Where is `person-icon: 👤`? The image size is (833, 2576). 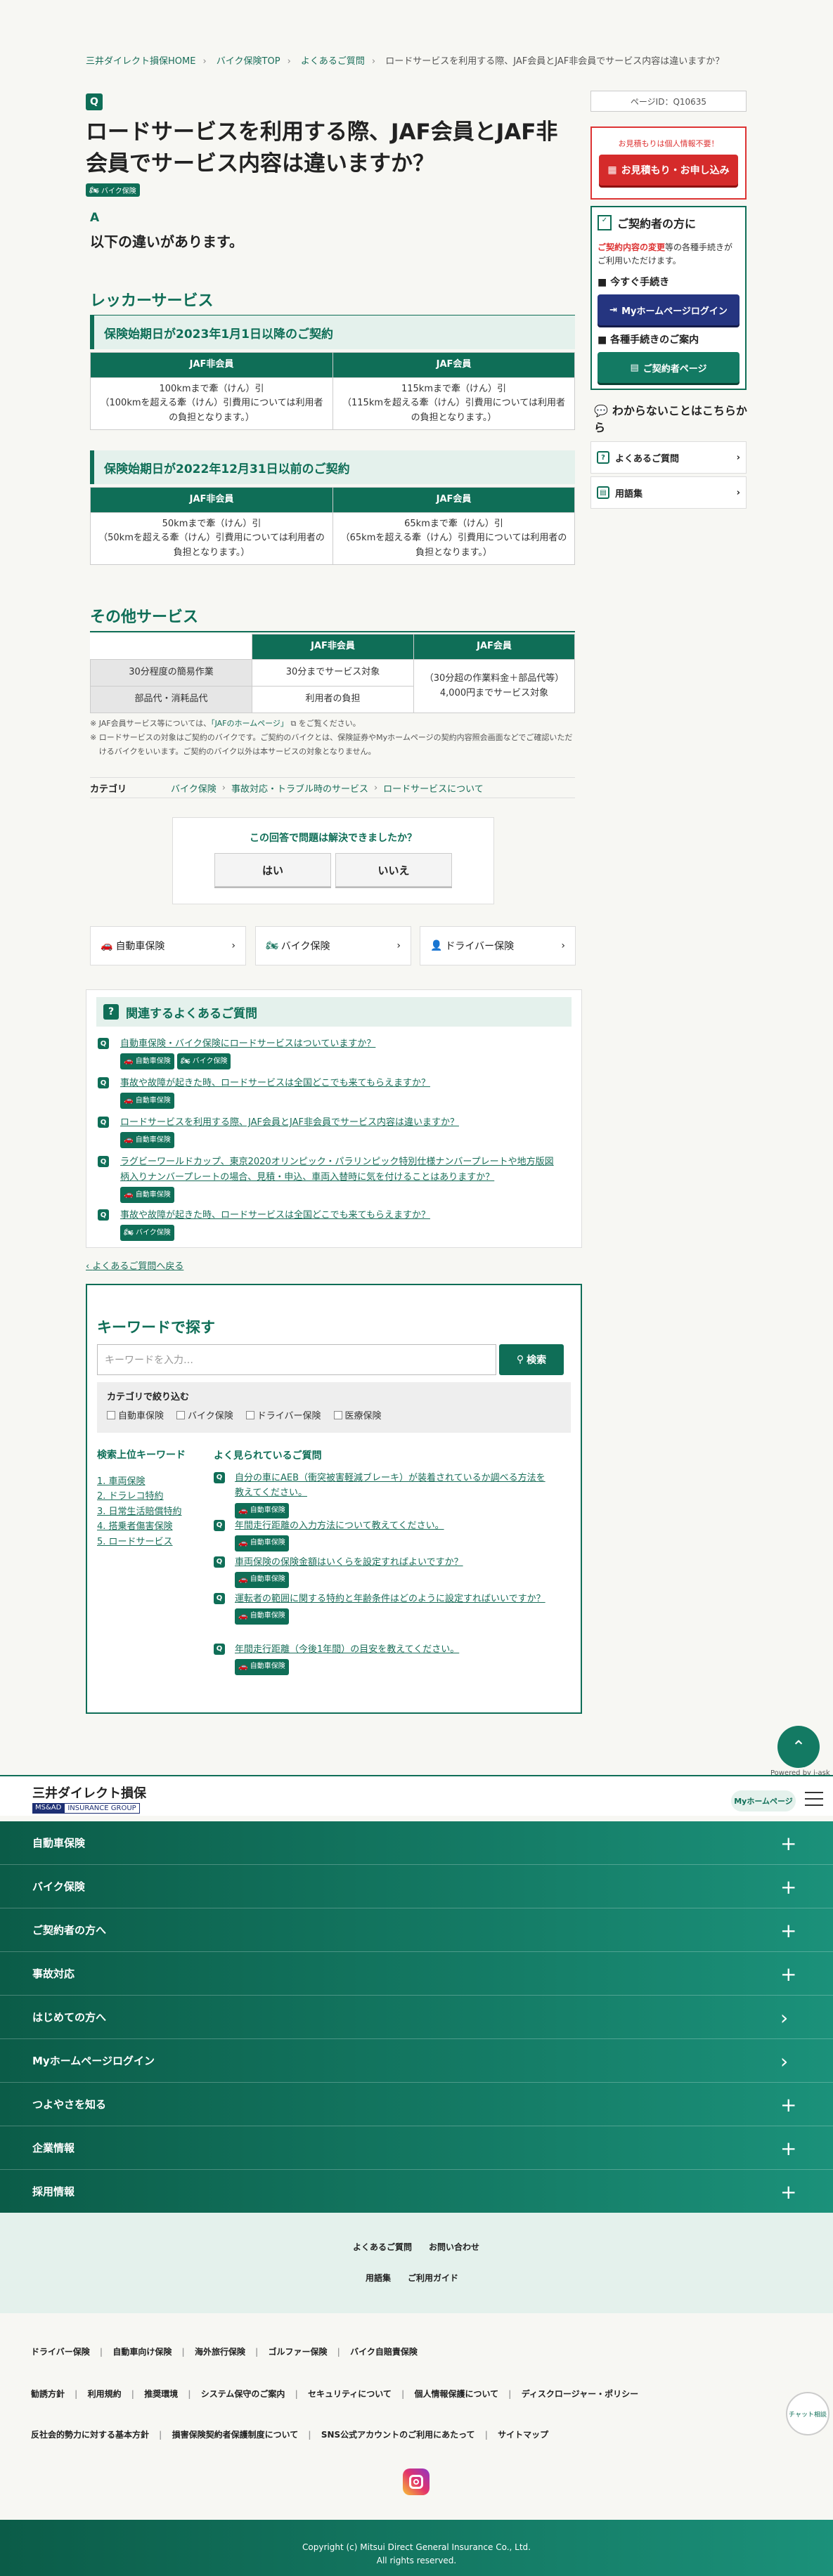
person-icon: 👤 is located at coordinates (436, 945).